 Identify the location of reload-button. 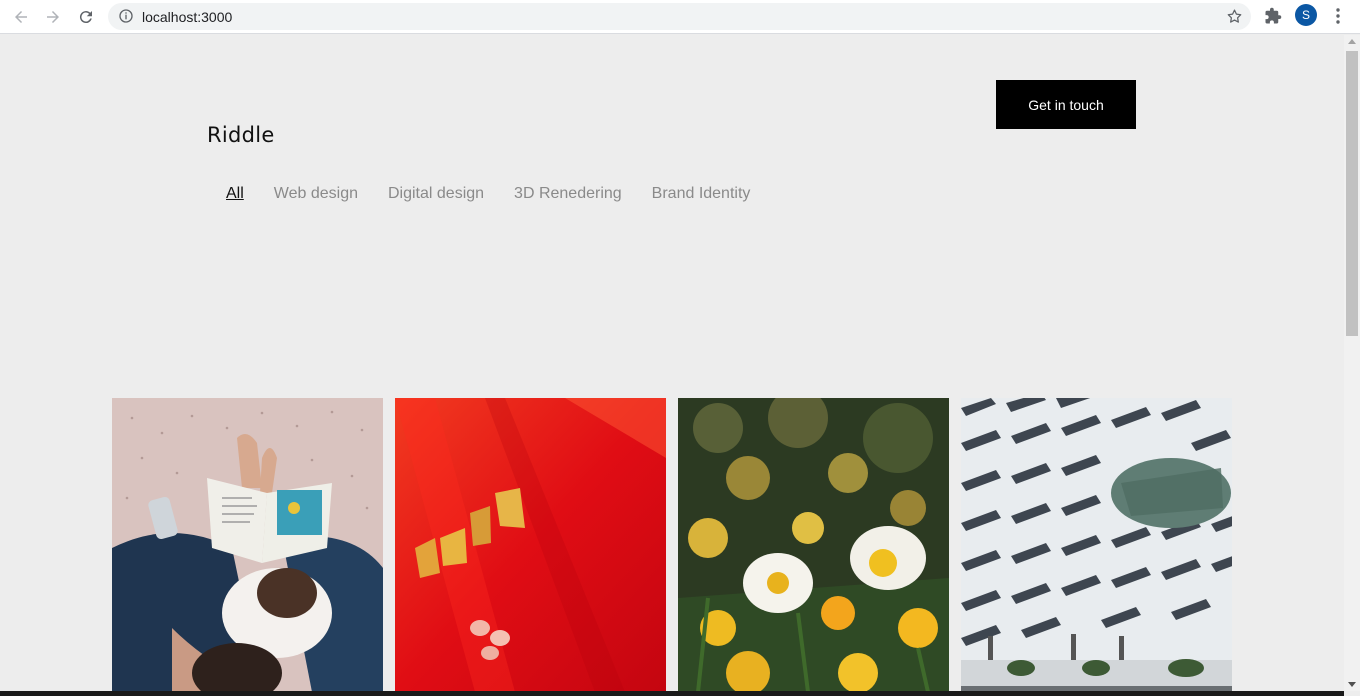
(86, 17).